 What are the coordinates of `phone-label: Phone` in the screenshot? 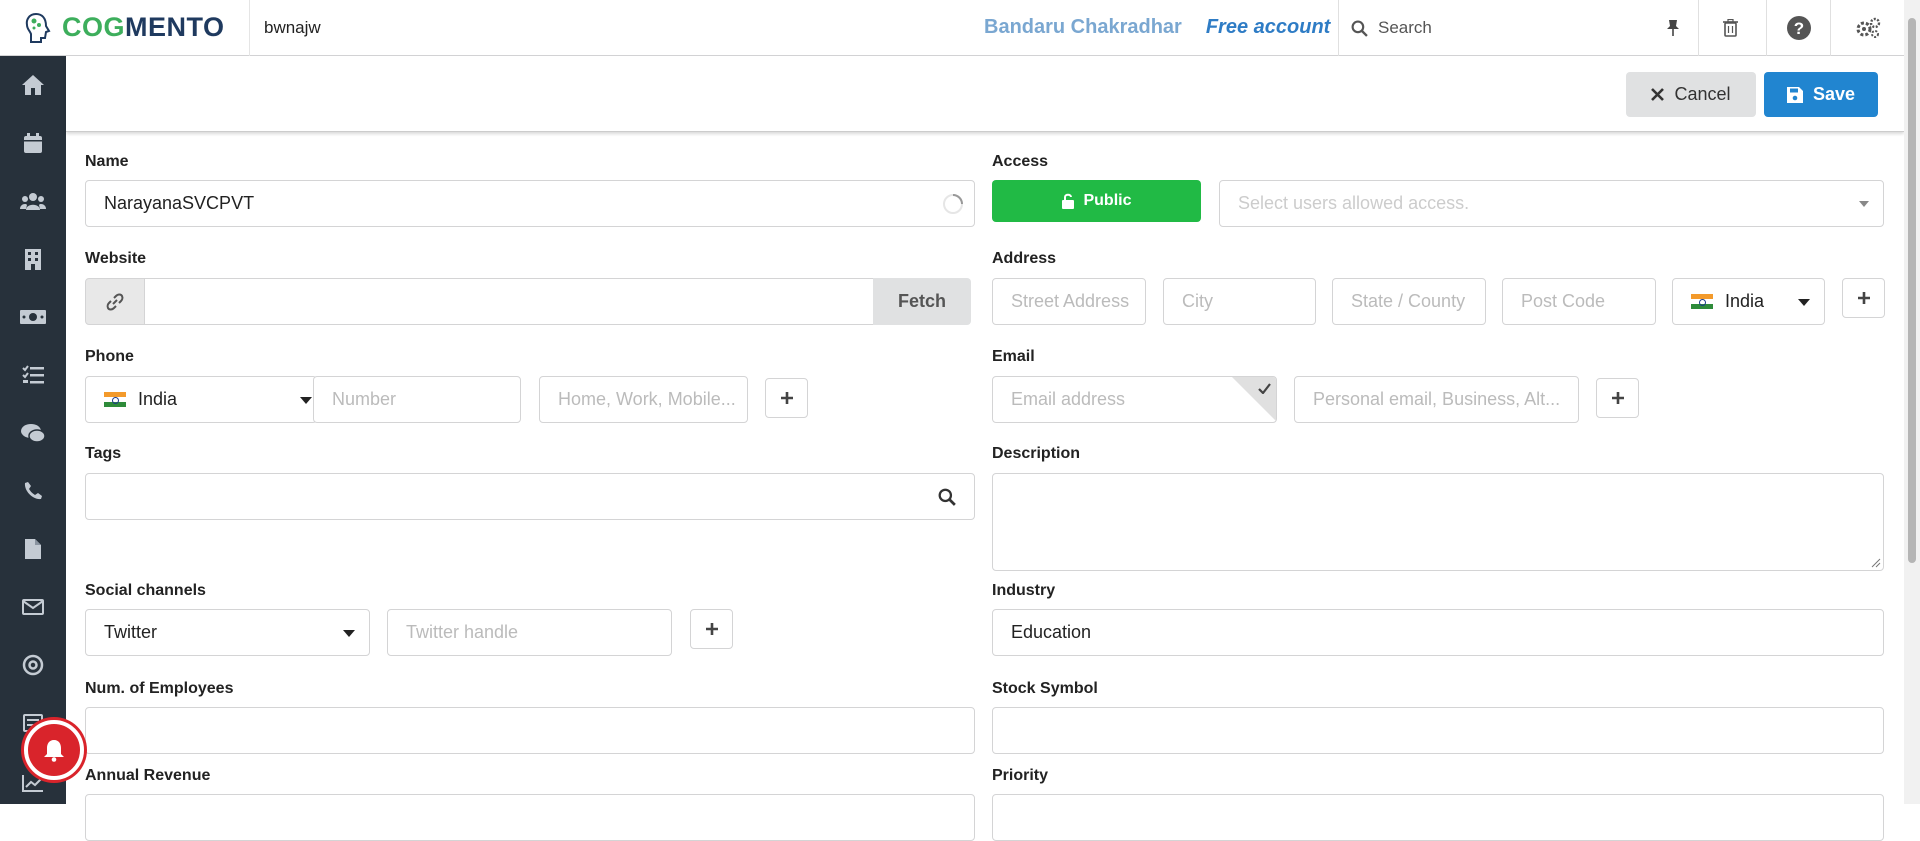 It's located at (109, 356).